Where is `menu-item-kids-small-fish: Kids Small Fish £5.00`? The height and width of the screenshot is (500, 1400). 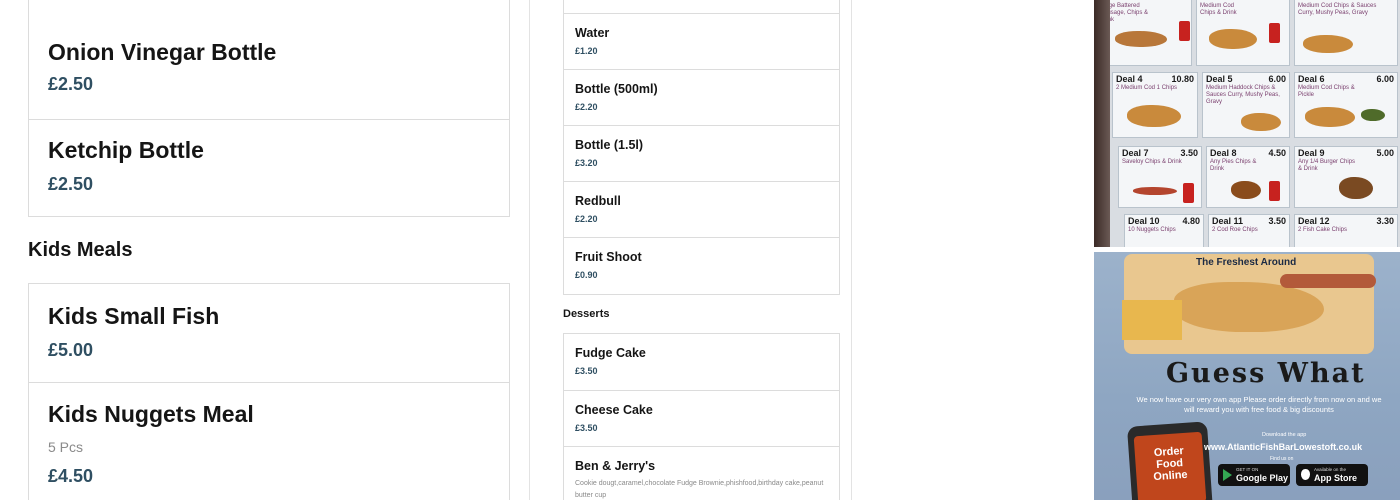
menu-item-kids-small-fish: Kids Small Fish £5.00 is located at coordinates (269, 333).